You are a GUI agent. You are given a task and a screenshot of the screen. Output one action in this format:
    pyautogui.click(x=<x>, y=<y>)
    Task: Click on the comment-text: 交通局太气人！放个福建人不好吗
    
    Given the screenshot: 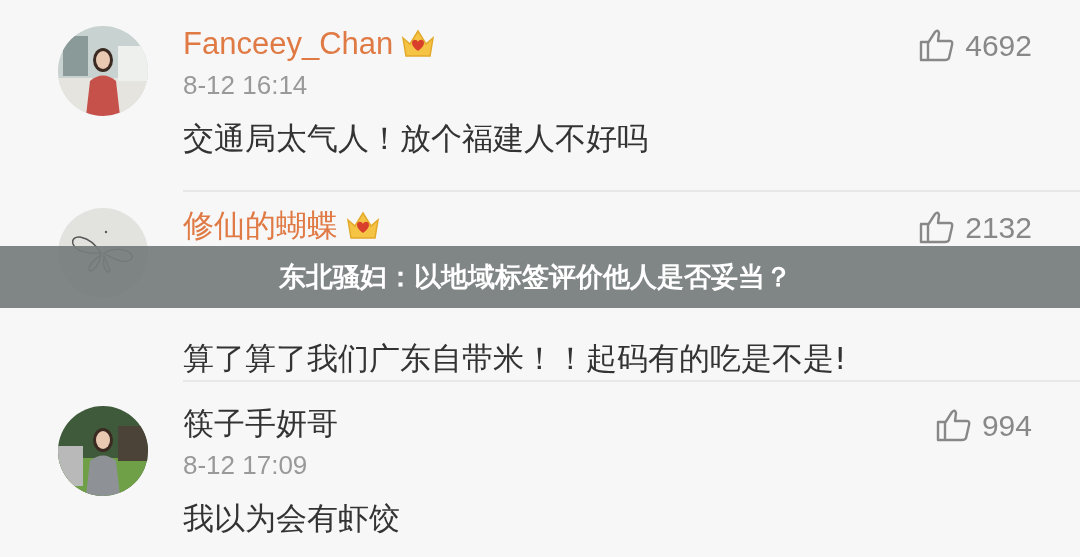 What is the action you would take?
    pyautogui.click(x=416, y=138)
    